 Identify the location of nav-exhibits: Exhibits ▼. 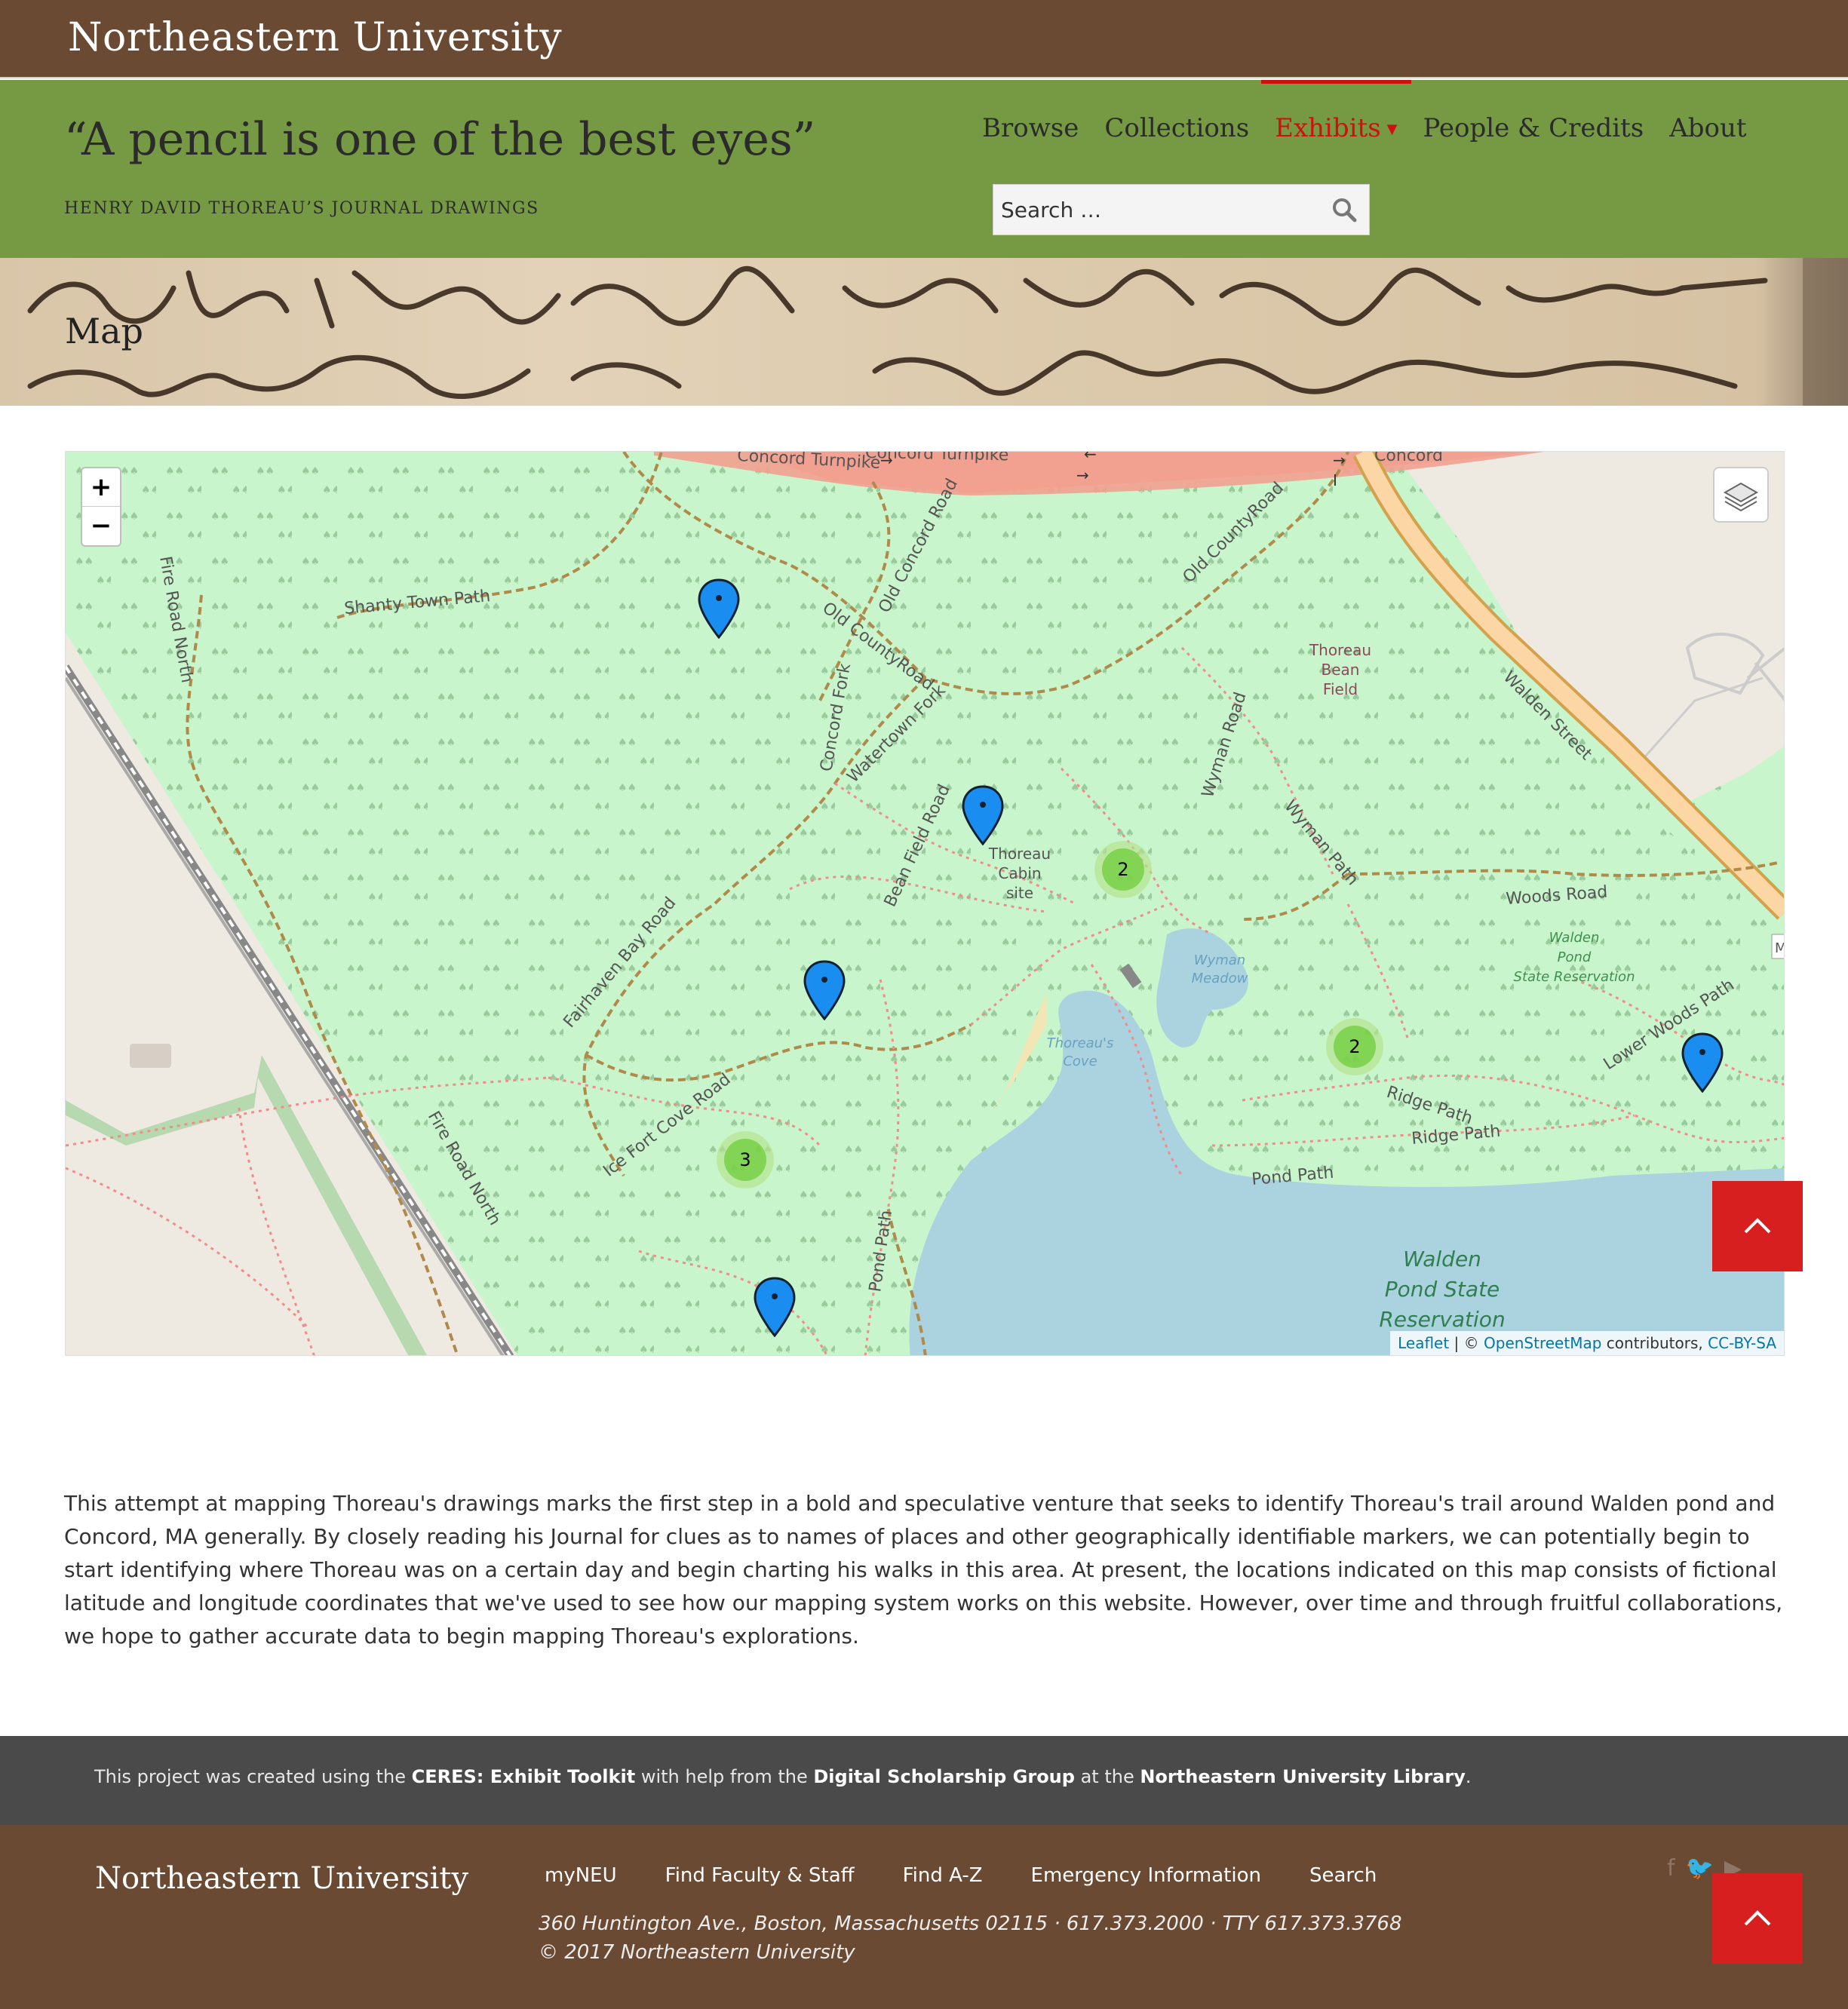
(1336, 116).